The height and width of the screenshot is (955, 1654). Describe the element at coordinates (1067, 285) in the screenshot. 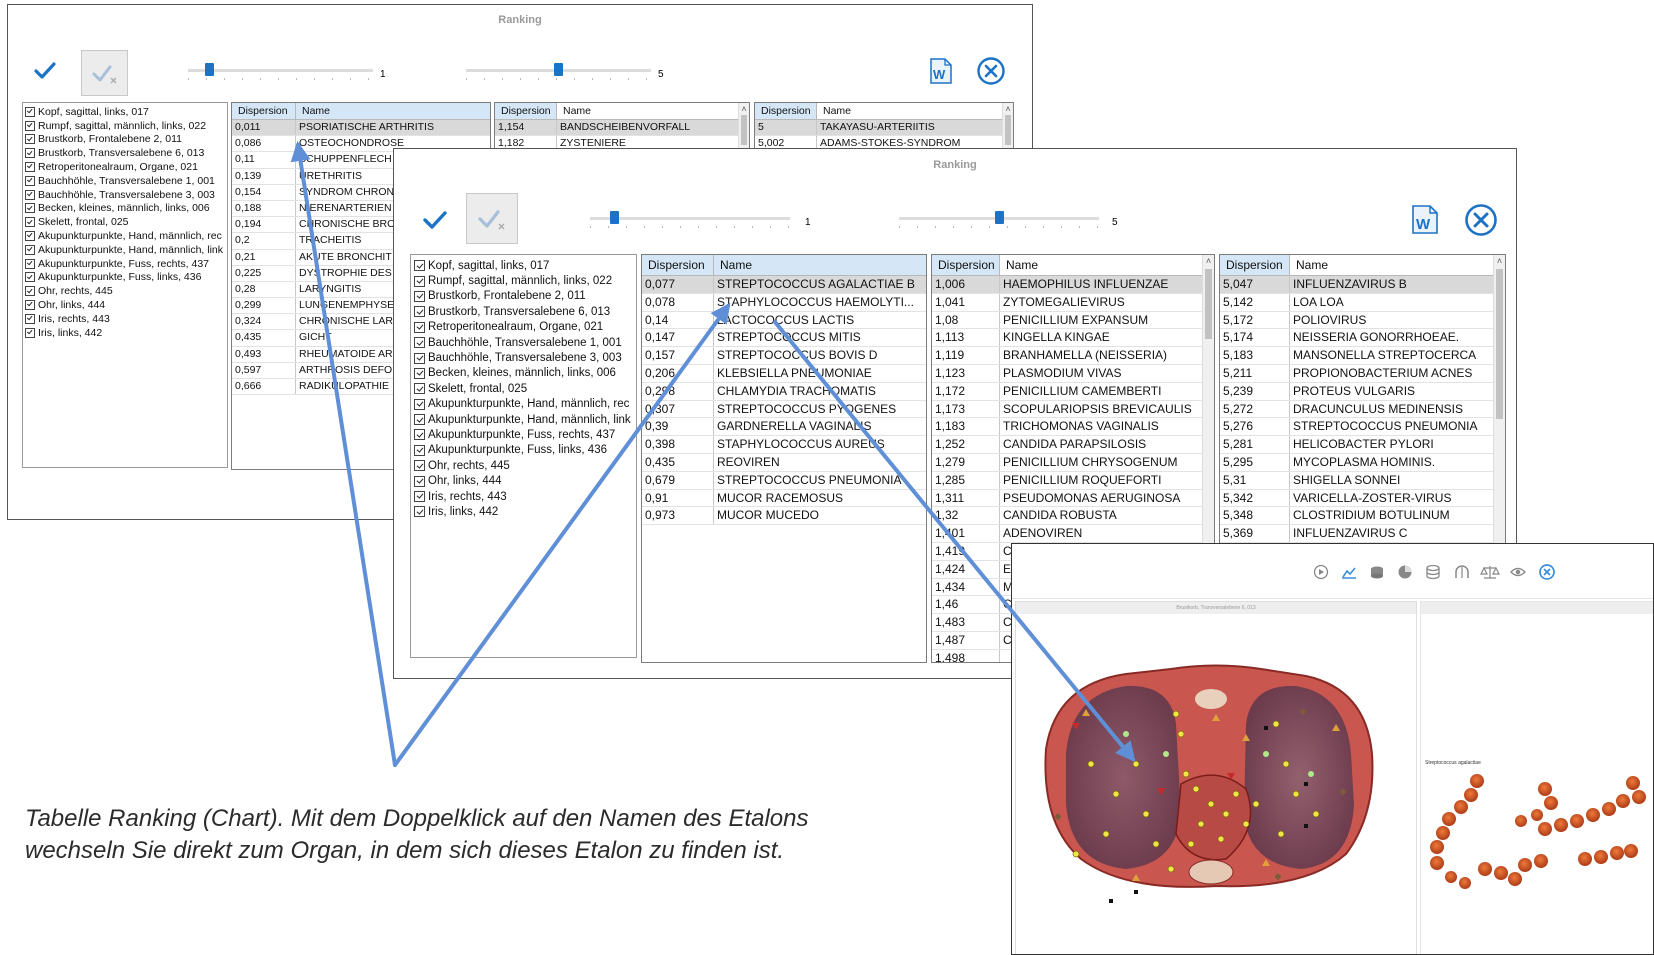

I see `table-row: 1,006 HAEMOPHILUS INFLUENZAE` at that location.